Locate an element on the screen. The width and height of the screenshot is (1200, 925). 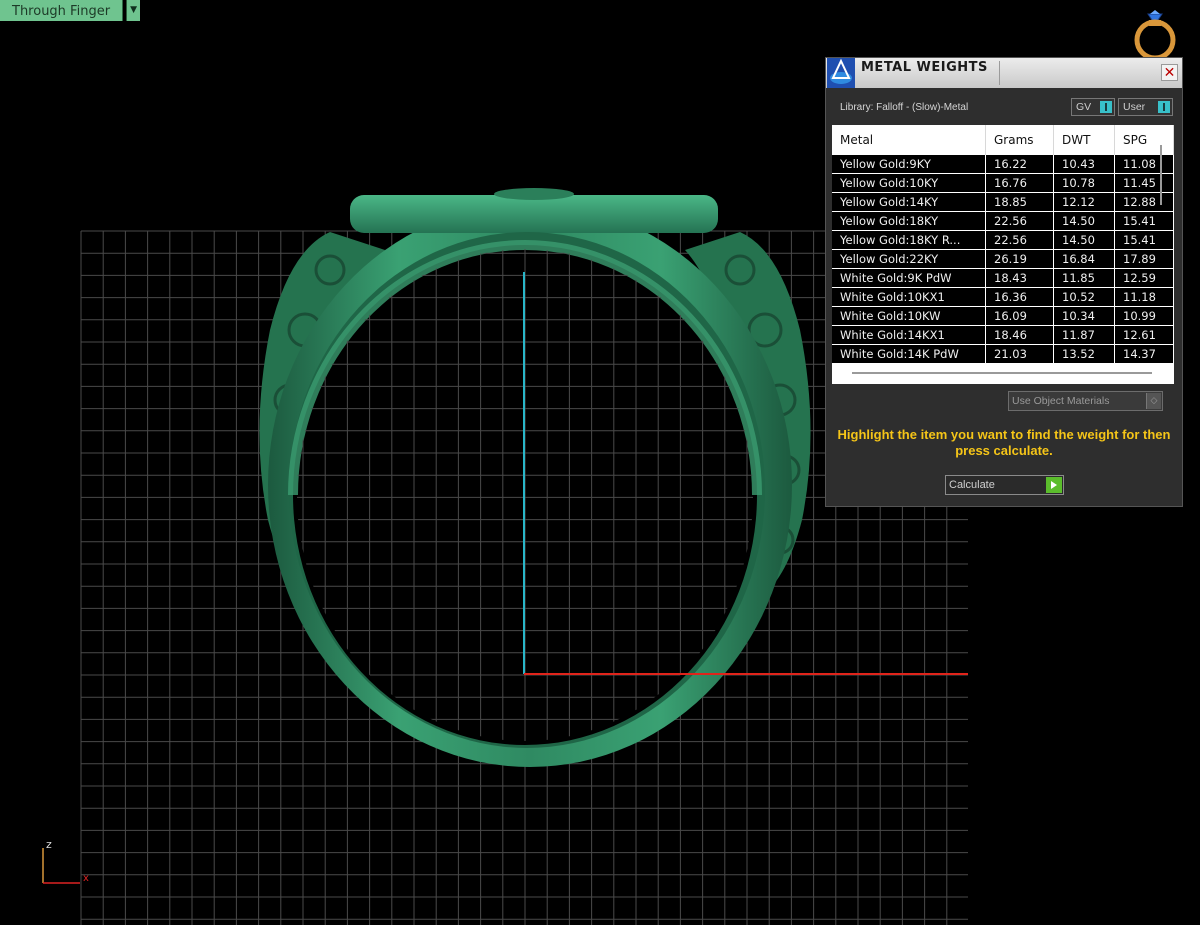
cell-metal: Yellow Gold:9KY is located at coordinates (909, 164).